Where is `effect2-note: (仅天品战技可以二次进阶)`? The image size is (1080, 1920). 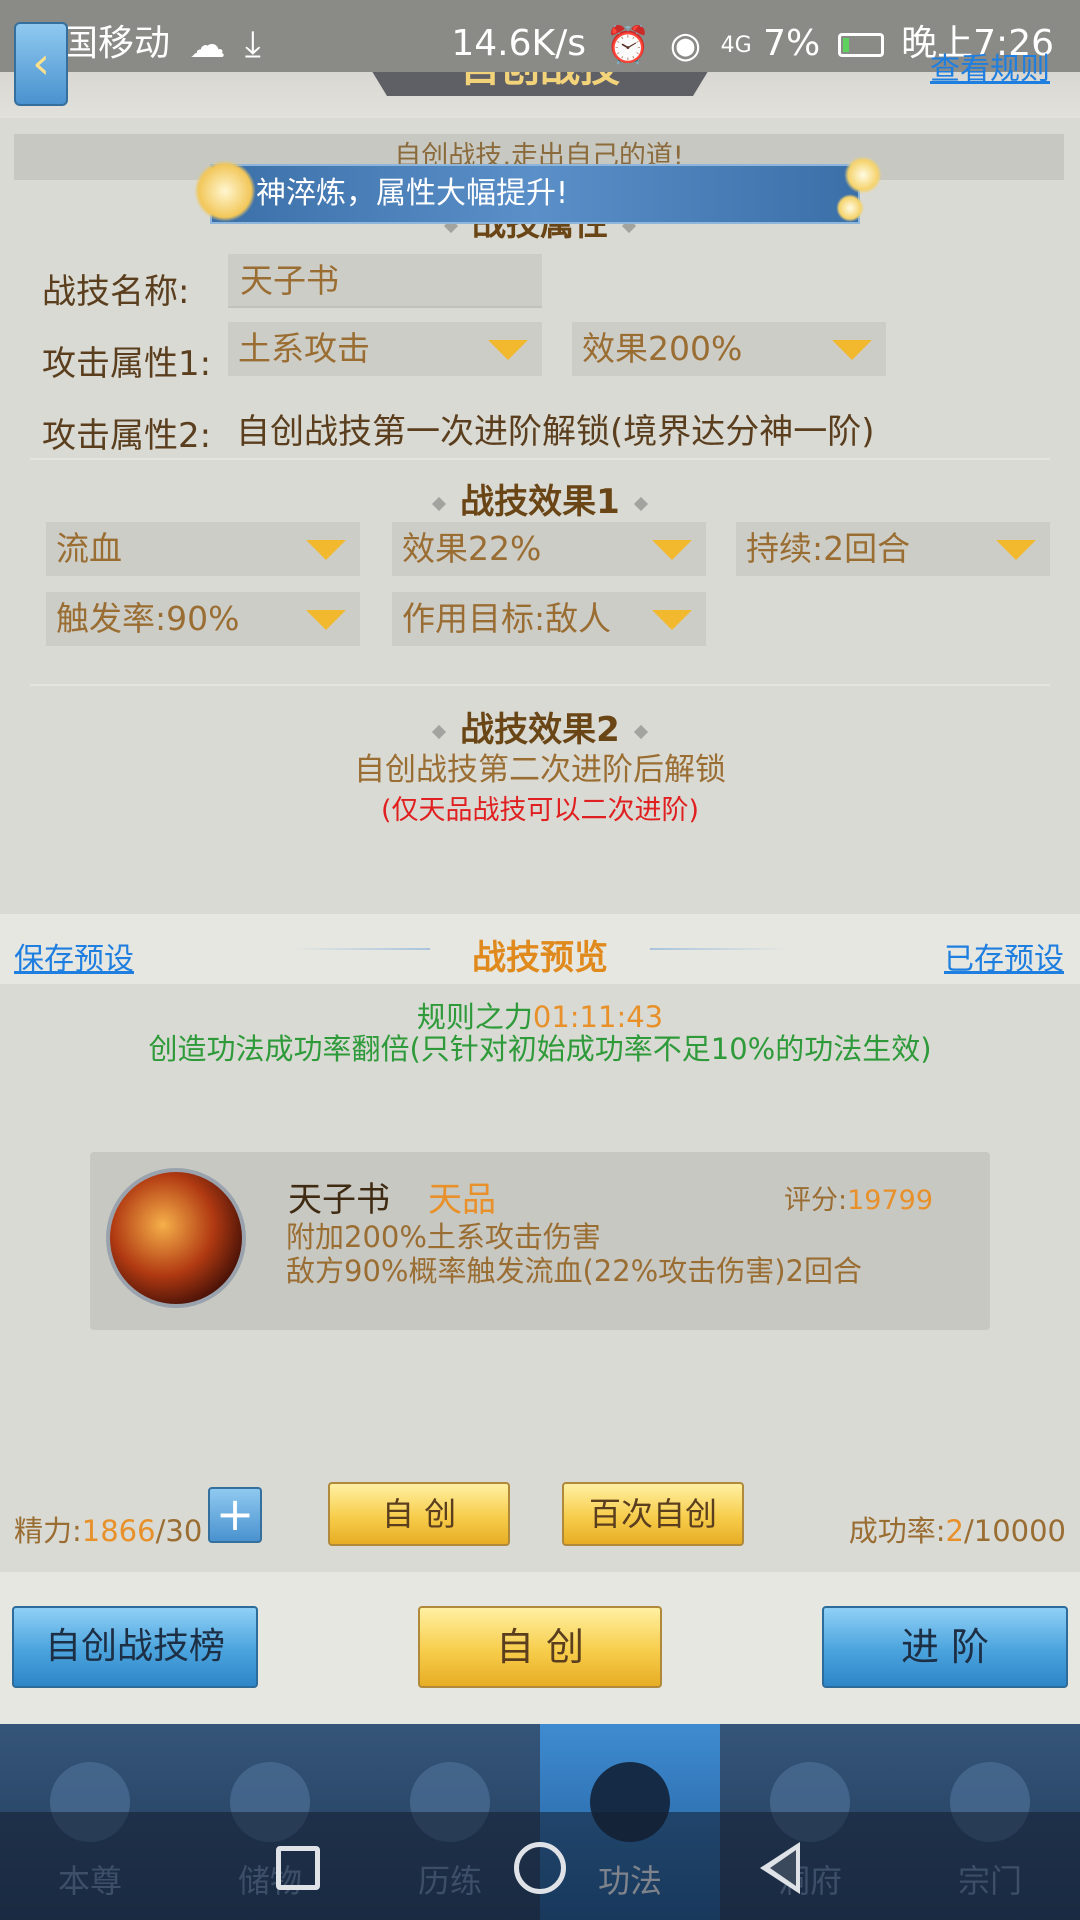 effect2-note: (仅天品战技可以二次进阶) is located at coordinates (540, 810).